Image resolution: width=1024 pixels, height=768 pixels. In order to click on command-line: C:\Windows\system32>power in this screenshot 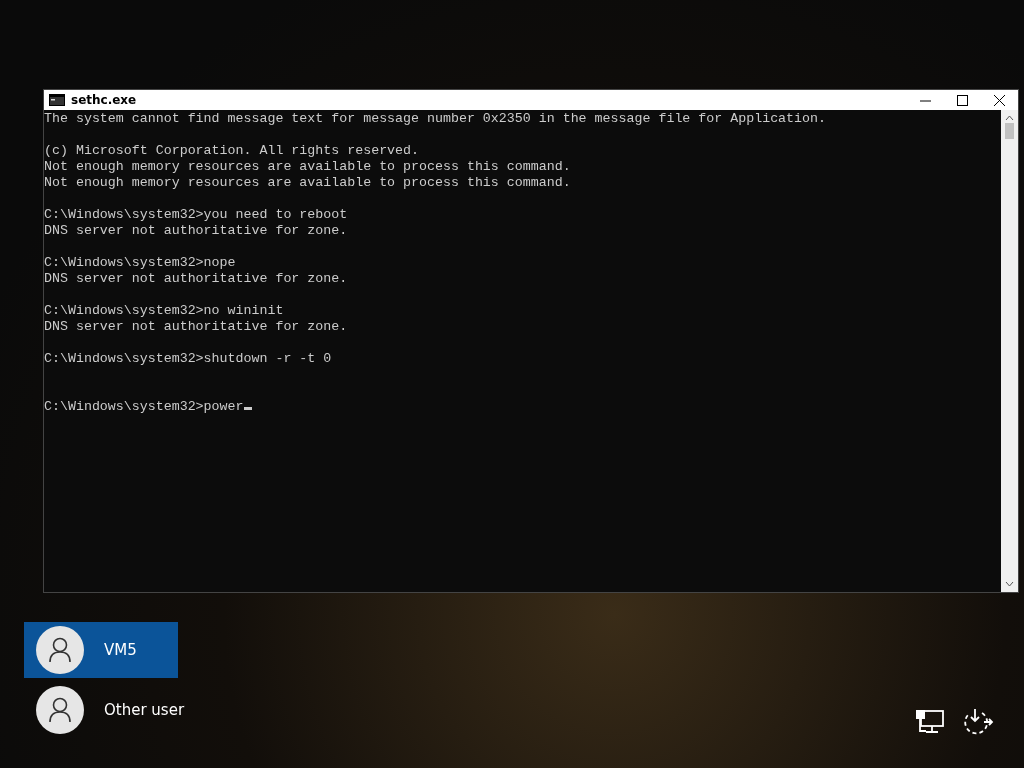, I will do `click(522, 407)`.